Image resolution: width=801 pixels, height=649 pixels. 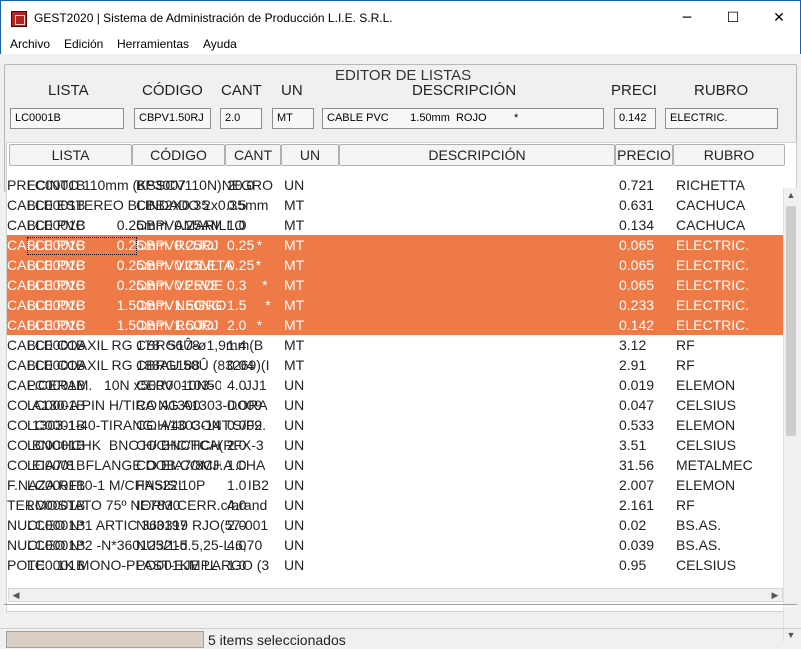 What do you see at coordinates (138, 525) in the screenshot?
I see `cell-descripcion: NUCLEO N*1 ARTIC 360319 RJO(57-001` at bounding box center [138, 525].